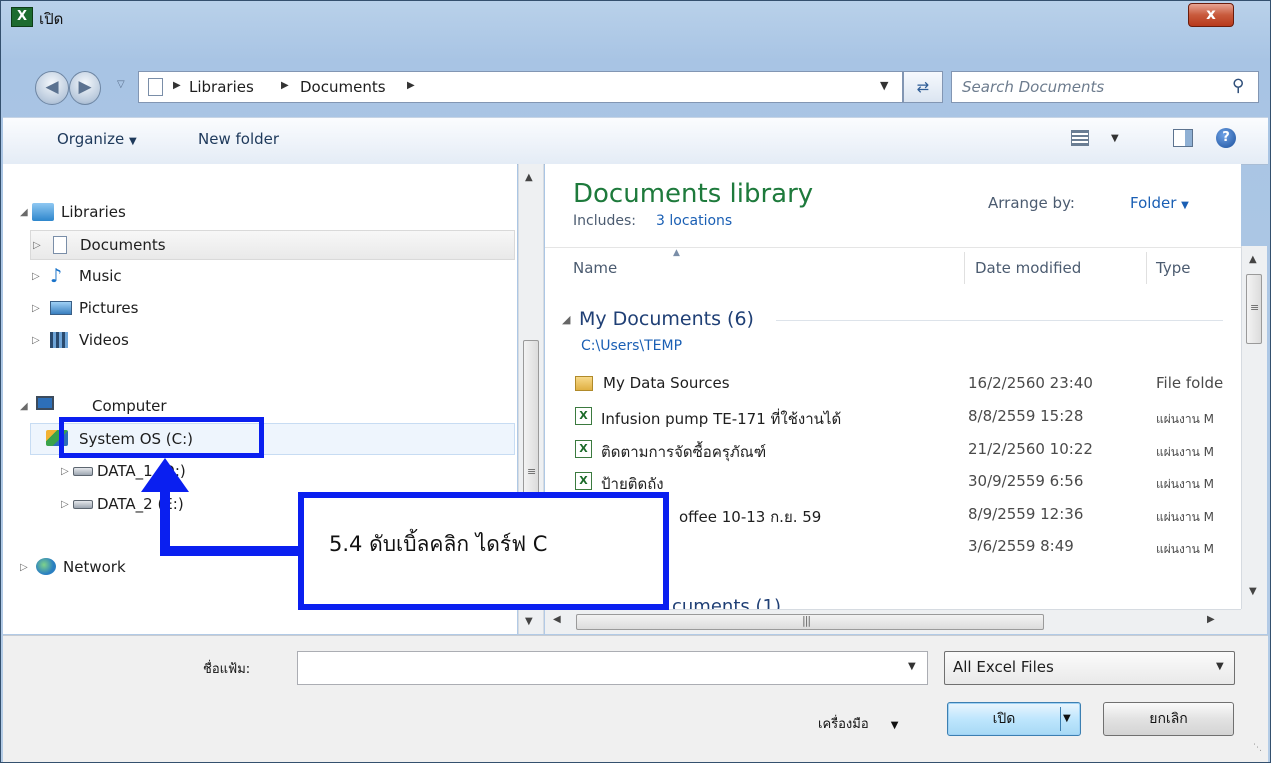 The width and height of the screenshot is (1271, 763). What do you see at coordinates (227, 669) in the screenshot?
I see `filename-label: ชื่อแฟ้ม:` at bounding box center [227, 669].